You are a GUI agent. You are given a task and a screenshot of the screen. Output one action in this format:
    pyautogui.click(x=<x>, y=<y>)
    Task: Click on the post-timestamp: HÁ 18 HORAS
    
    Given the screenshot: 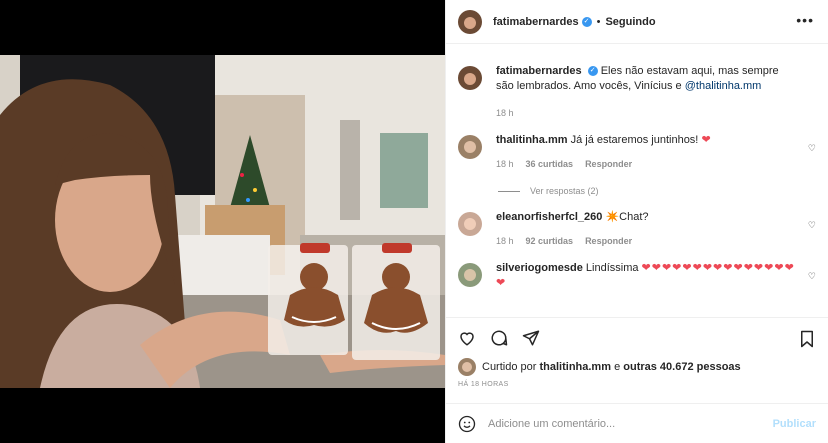 What is the action you would take?
    pyautogui.click(x=637, y=390)
    